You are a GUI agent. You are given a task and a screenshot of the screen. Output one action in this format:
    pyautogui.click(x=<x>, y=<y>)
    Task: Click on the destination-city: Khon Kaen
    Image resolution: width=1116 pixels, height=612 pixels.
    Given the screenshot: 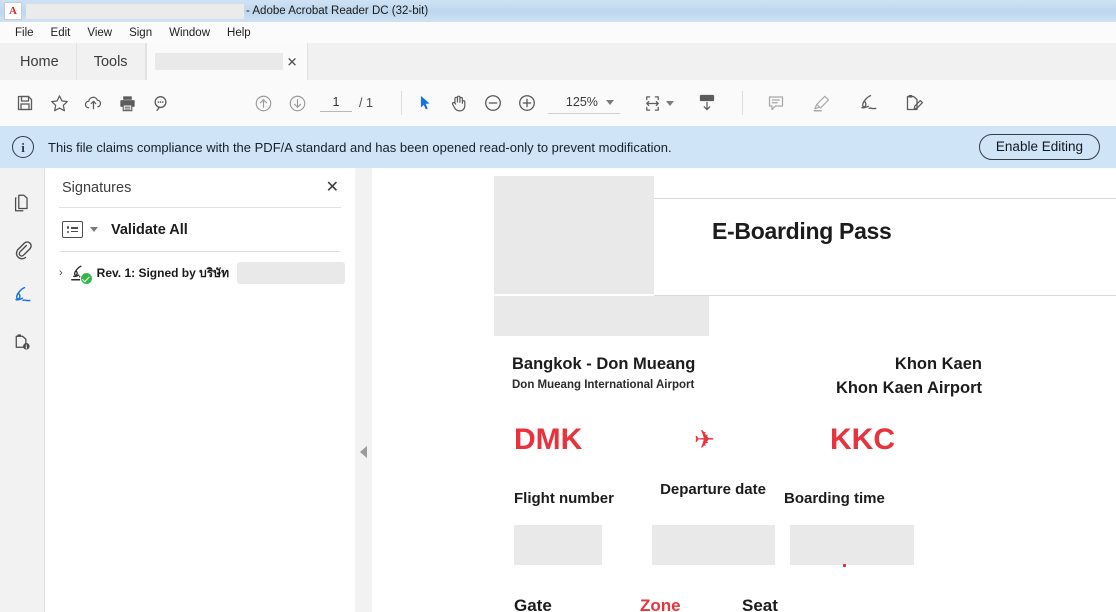 What is the action you would take?
    pyautogui.click(x=938, y=364)
    